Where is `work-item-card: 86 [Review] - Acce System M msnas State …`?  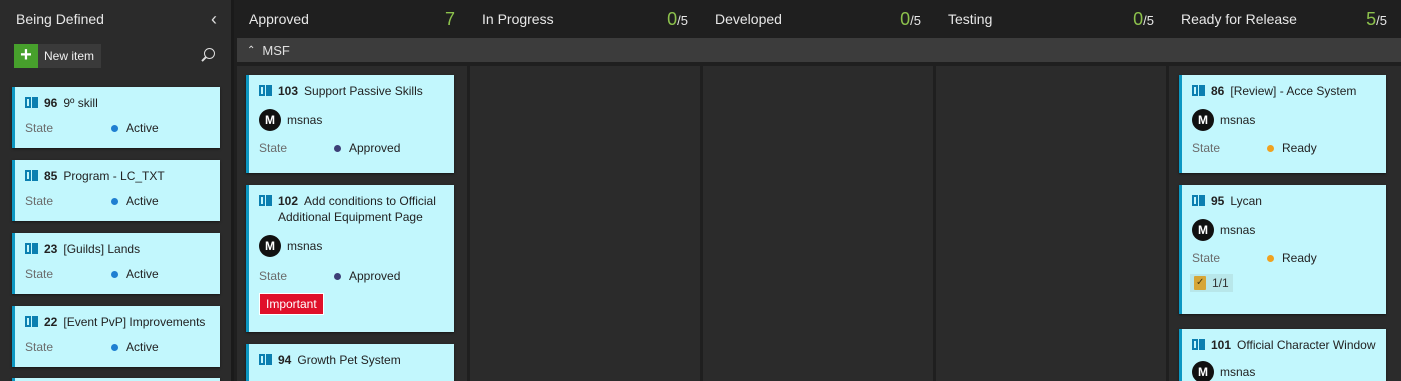 work-item-card: 86 [Review] - Acce System M msnas State … is located at coordinates (1282, 124).